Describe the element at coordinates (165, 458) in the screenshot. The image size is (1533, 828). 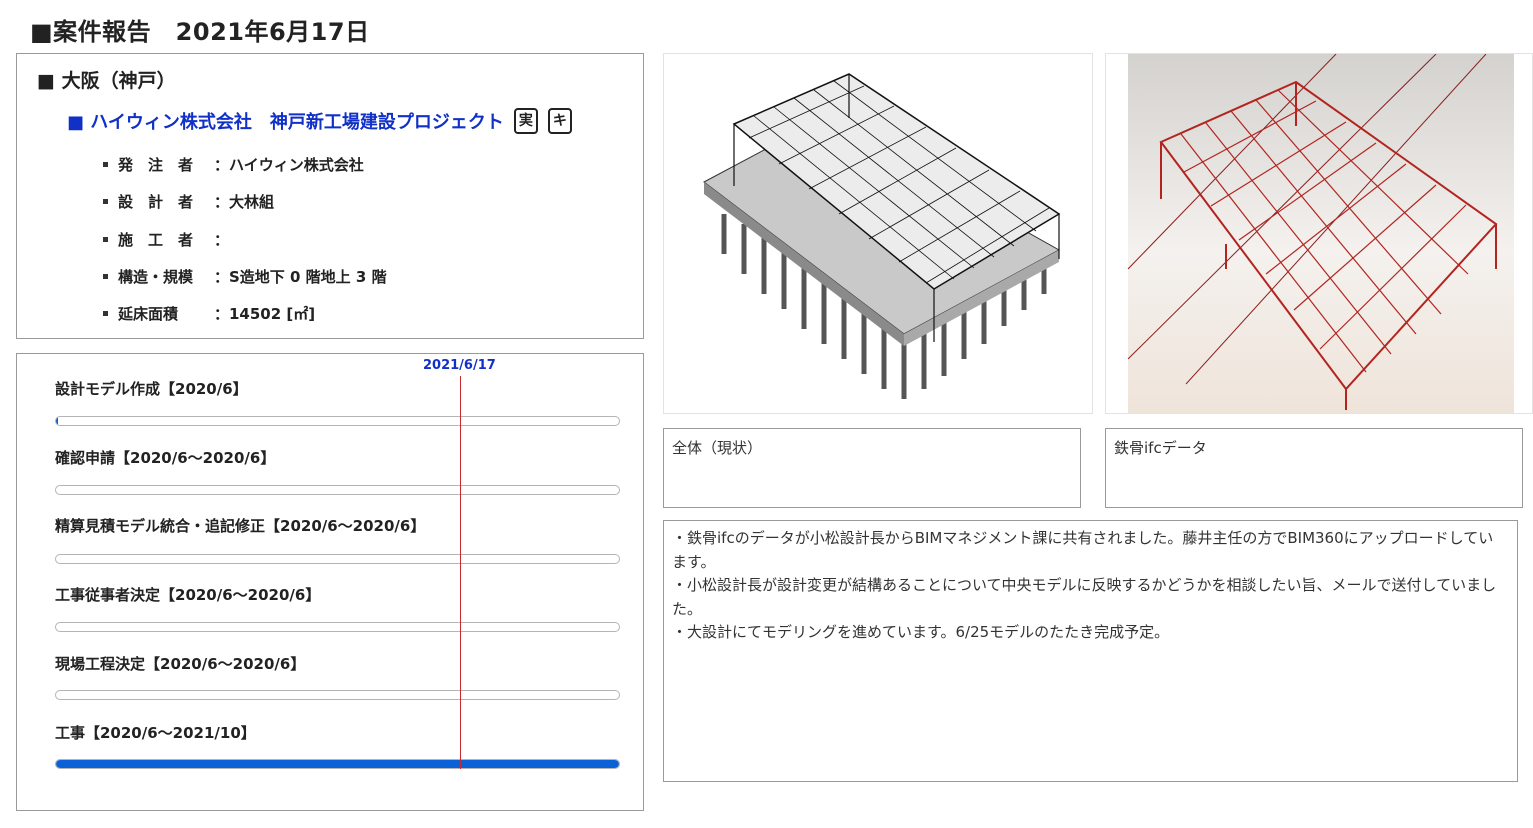
I see `task-label: 確認申請【2020/6～2020/6】` at that location.